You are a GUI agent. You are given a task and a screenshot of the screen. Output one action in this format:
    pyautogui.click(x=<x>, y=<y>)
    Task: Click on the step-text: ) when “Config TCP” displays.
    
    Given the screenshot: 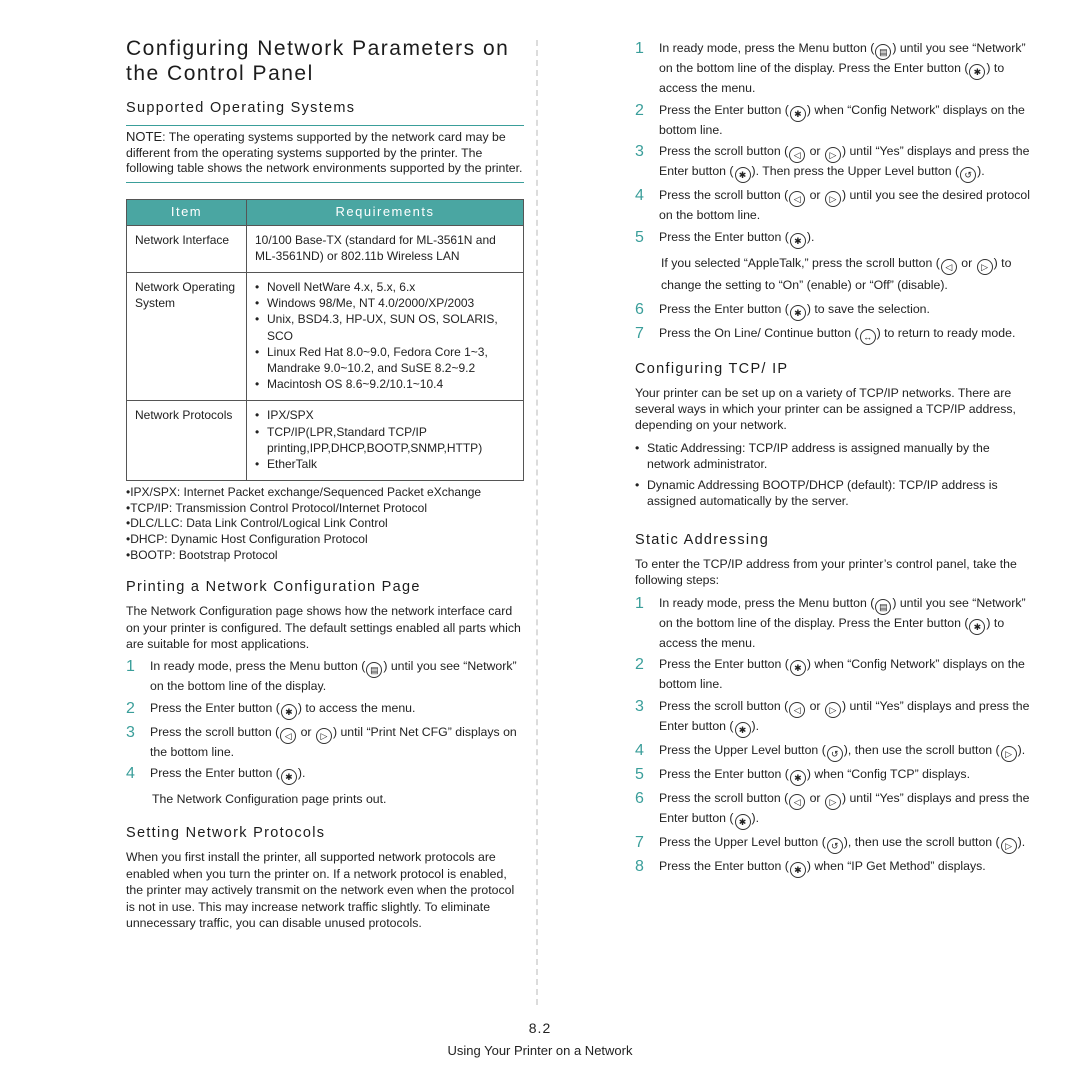 What is the action you would take?
    pyautogui.click(x=888, y=773)
    